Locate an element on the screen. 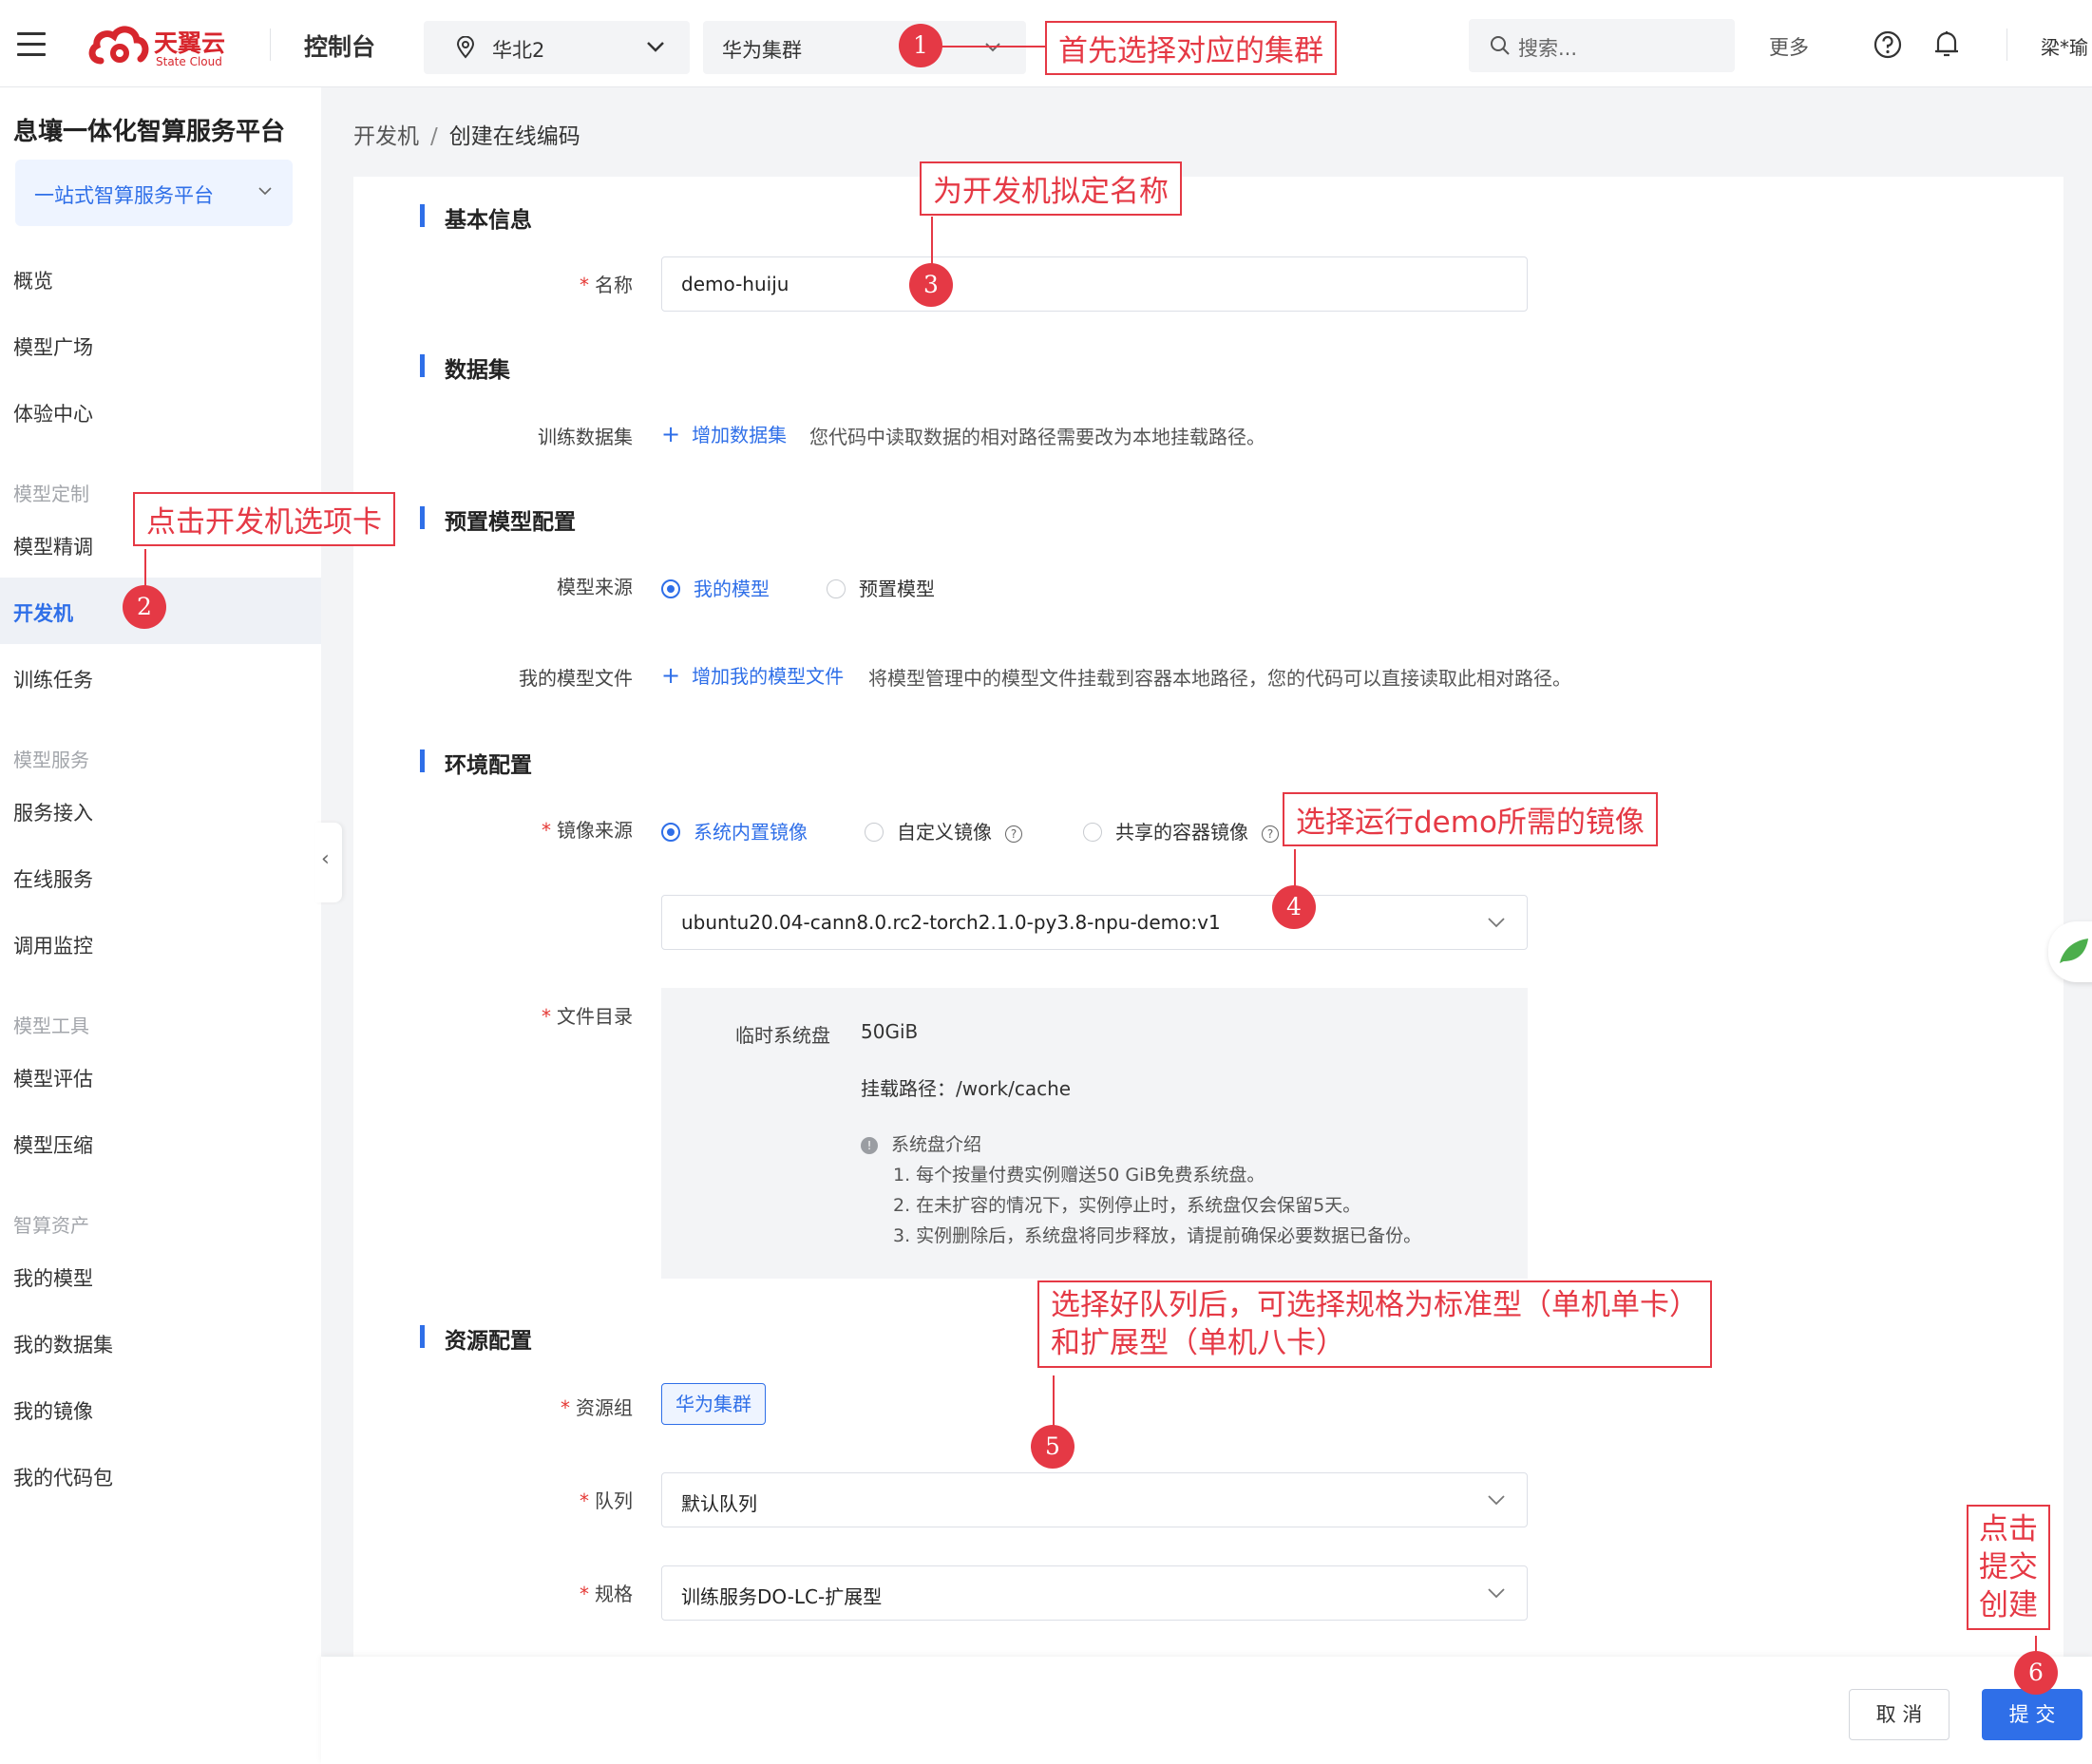 Image resolution: width=2092 pixels, height=1764 pixels. radio-custom-image: 自定义镜像? is located at coordinates (943, 830).